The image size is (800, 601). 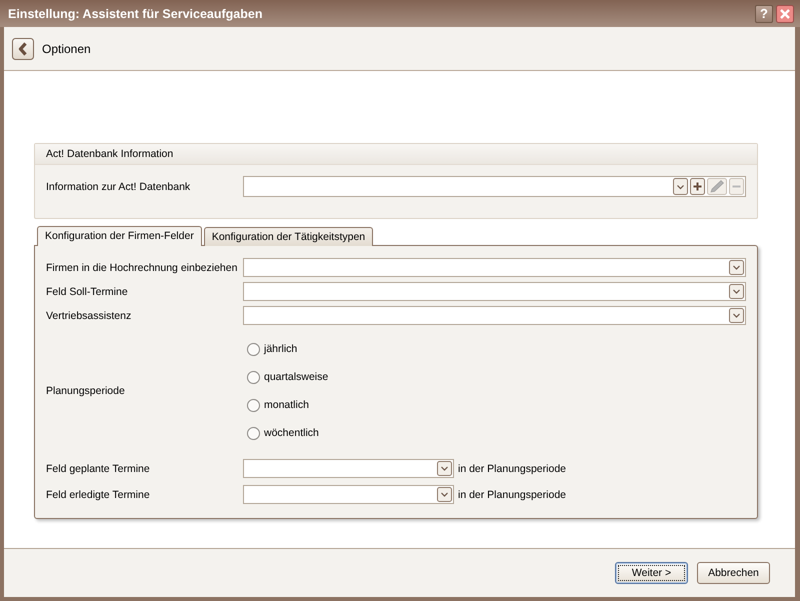 I want to click on field-label: Planungsperiode, so click(x=86, y=391).